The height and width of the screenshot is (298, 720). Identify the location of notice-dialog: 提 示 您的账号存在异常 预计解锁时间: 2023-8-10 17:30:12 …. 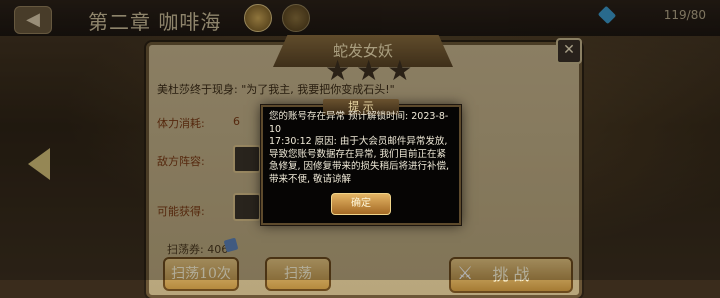
(361, 162).